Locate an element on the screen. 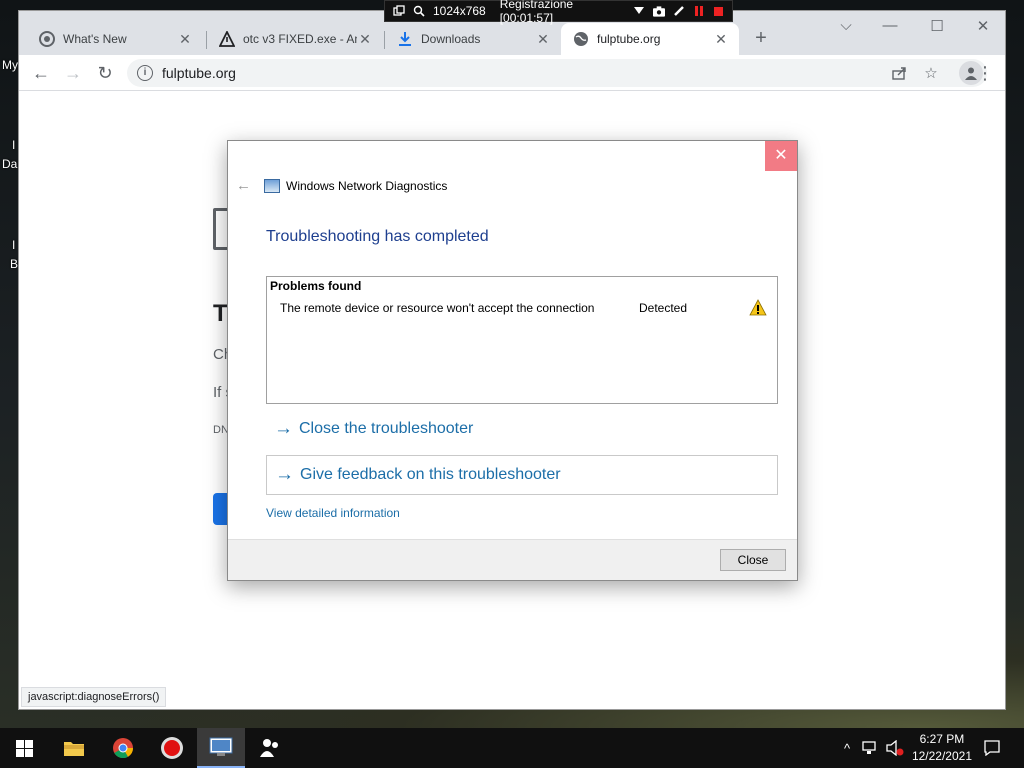  stop-icon is located at coordinates (718, 11).